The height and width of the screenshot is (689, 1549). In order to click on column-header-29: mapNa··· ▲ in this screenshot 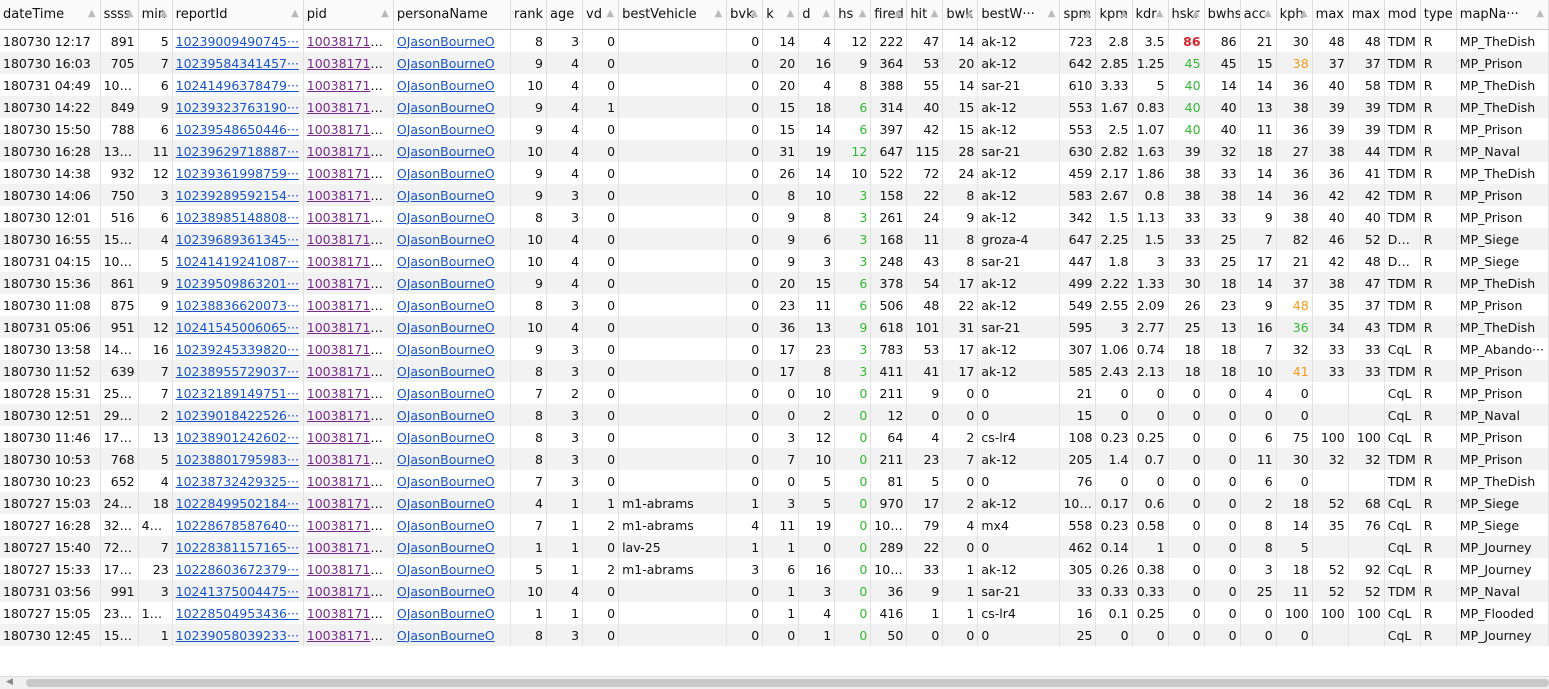, I will do `click(1502, 15)`.